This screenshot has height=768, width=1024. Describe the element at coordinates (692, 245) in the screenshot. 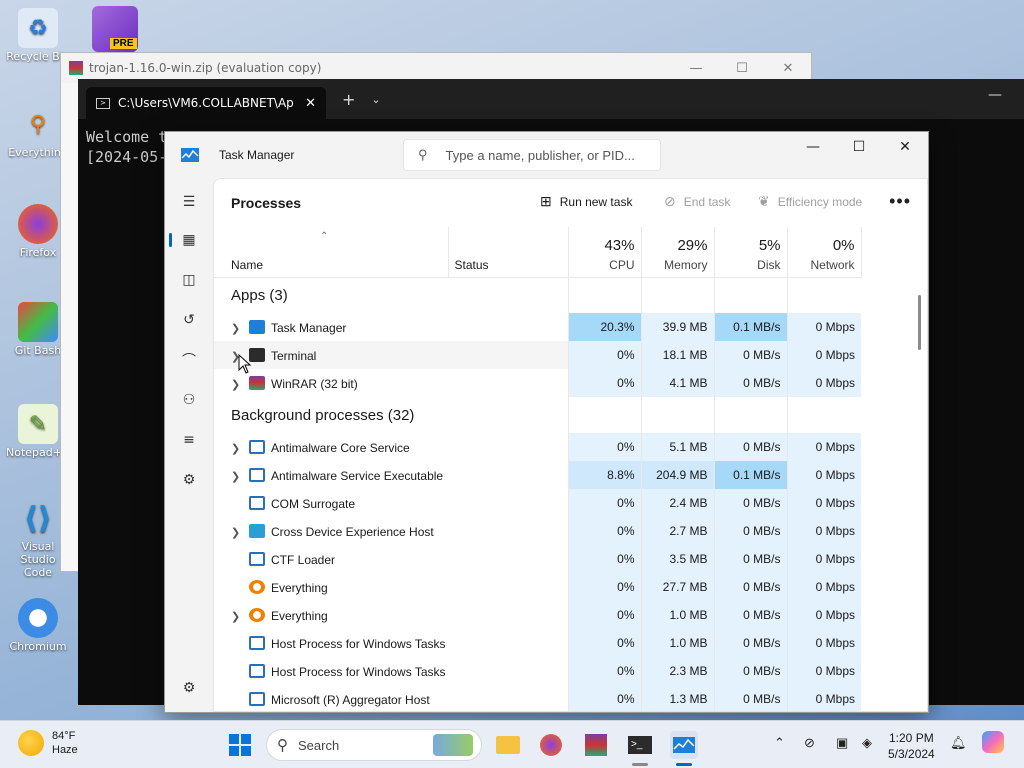

I see `memory-total: 29%` at that location.